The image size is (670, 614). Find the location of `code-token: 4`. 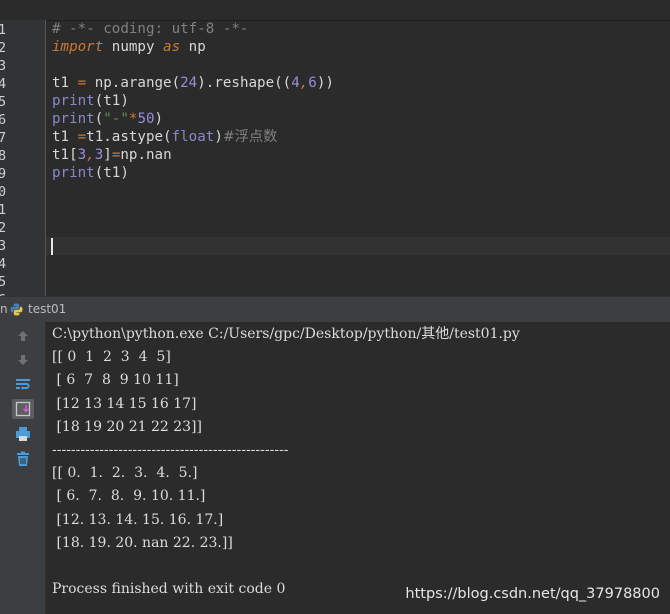

code-token: 4 is located at coordinates (295, 83).